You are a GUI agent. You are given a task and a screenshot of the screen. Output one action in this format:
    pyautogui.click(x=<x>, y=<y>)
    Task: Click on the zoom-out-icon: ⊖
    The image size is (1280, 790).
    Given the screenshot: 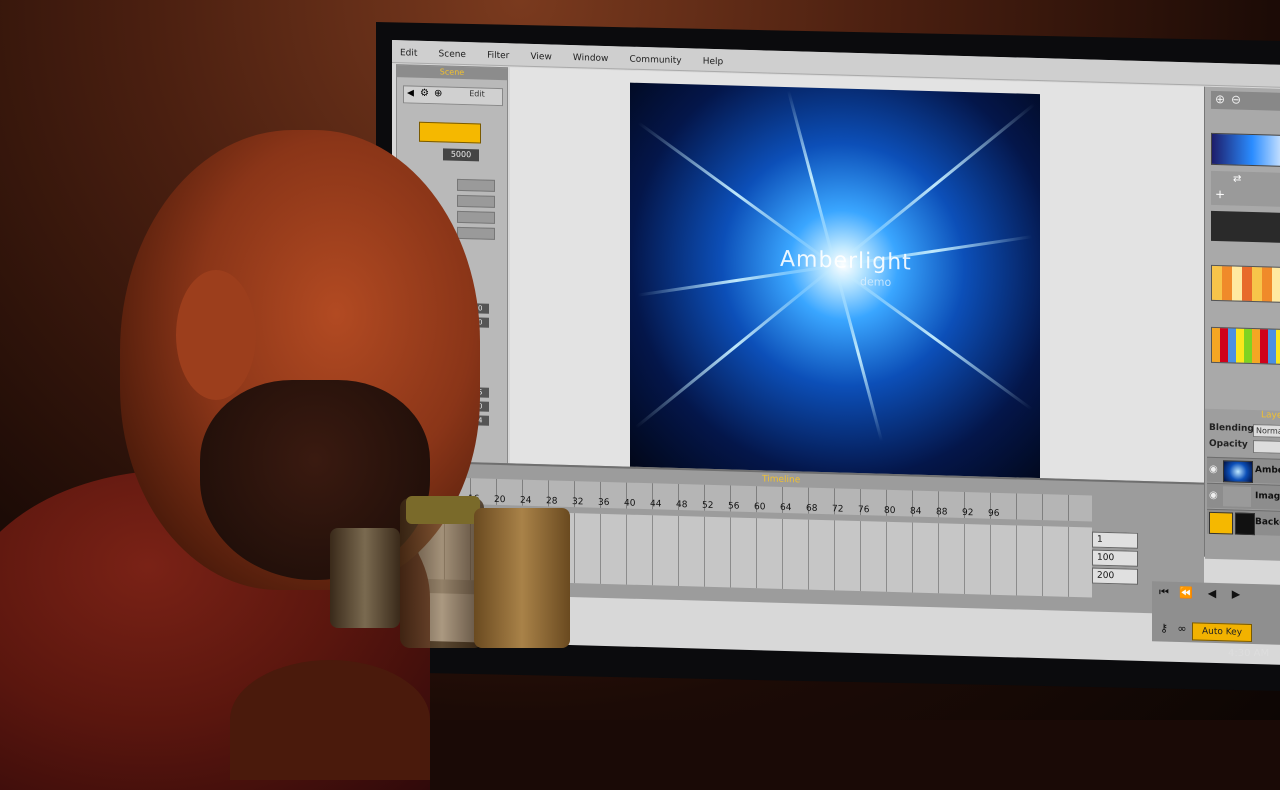 What is the action you would take?
    pyautogui.click(x=1236, y=99)
    